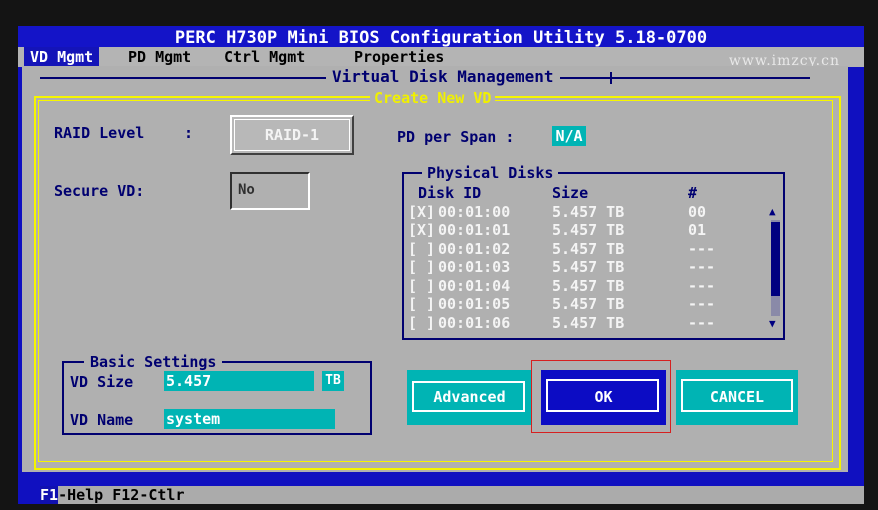 This screenshot has width=878, height=510. I want to click on vd-size-input: 5.457, so click(239, 381).